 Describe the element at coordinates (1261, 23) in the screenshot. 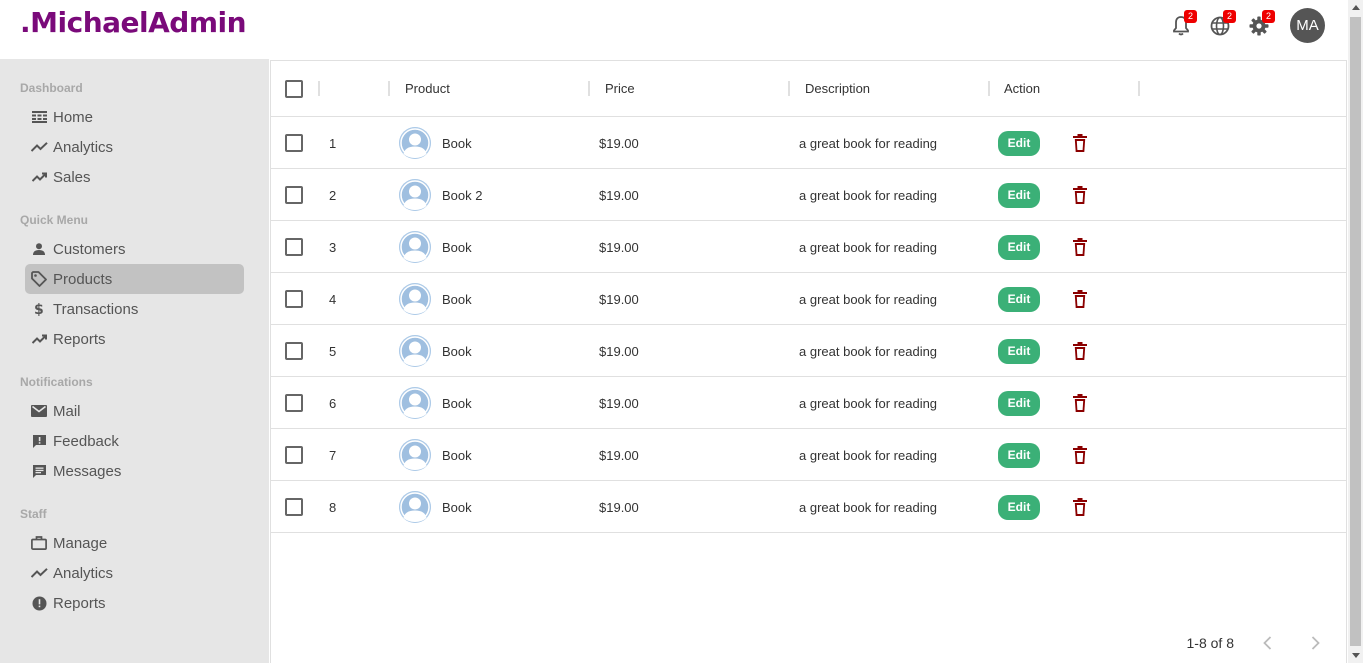

I see `settings-button: 2` at that location.